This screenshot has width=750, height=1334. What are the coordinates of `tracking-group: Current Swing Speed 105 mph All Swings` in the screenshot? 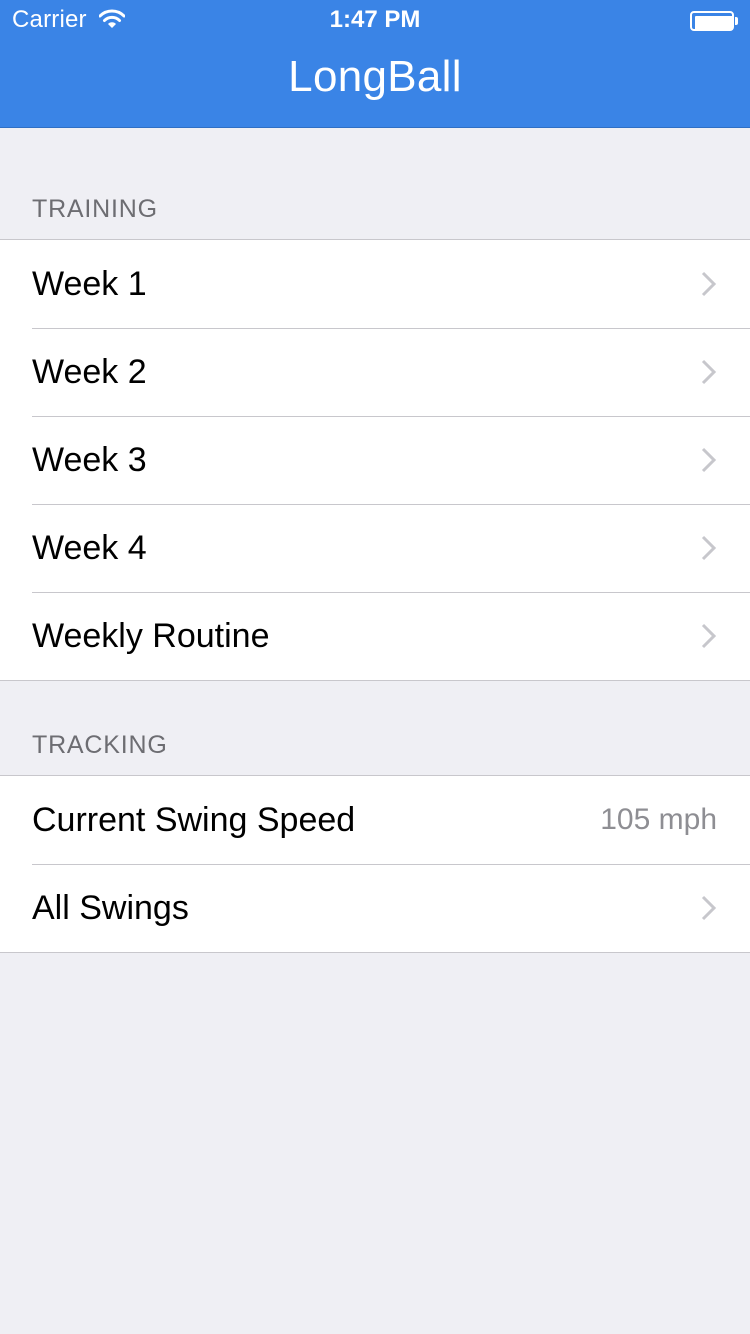 It's located at (375, 864).